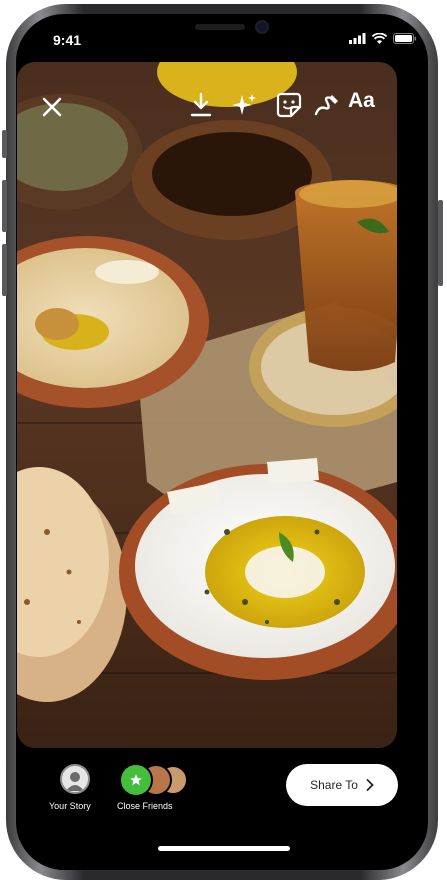 This screenshot has height=884, width=447. Describe the element at coordinates (4, 270) in the screenshot. I see `volume-down-button` at that location.